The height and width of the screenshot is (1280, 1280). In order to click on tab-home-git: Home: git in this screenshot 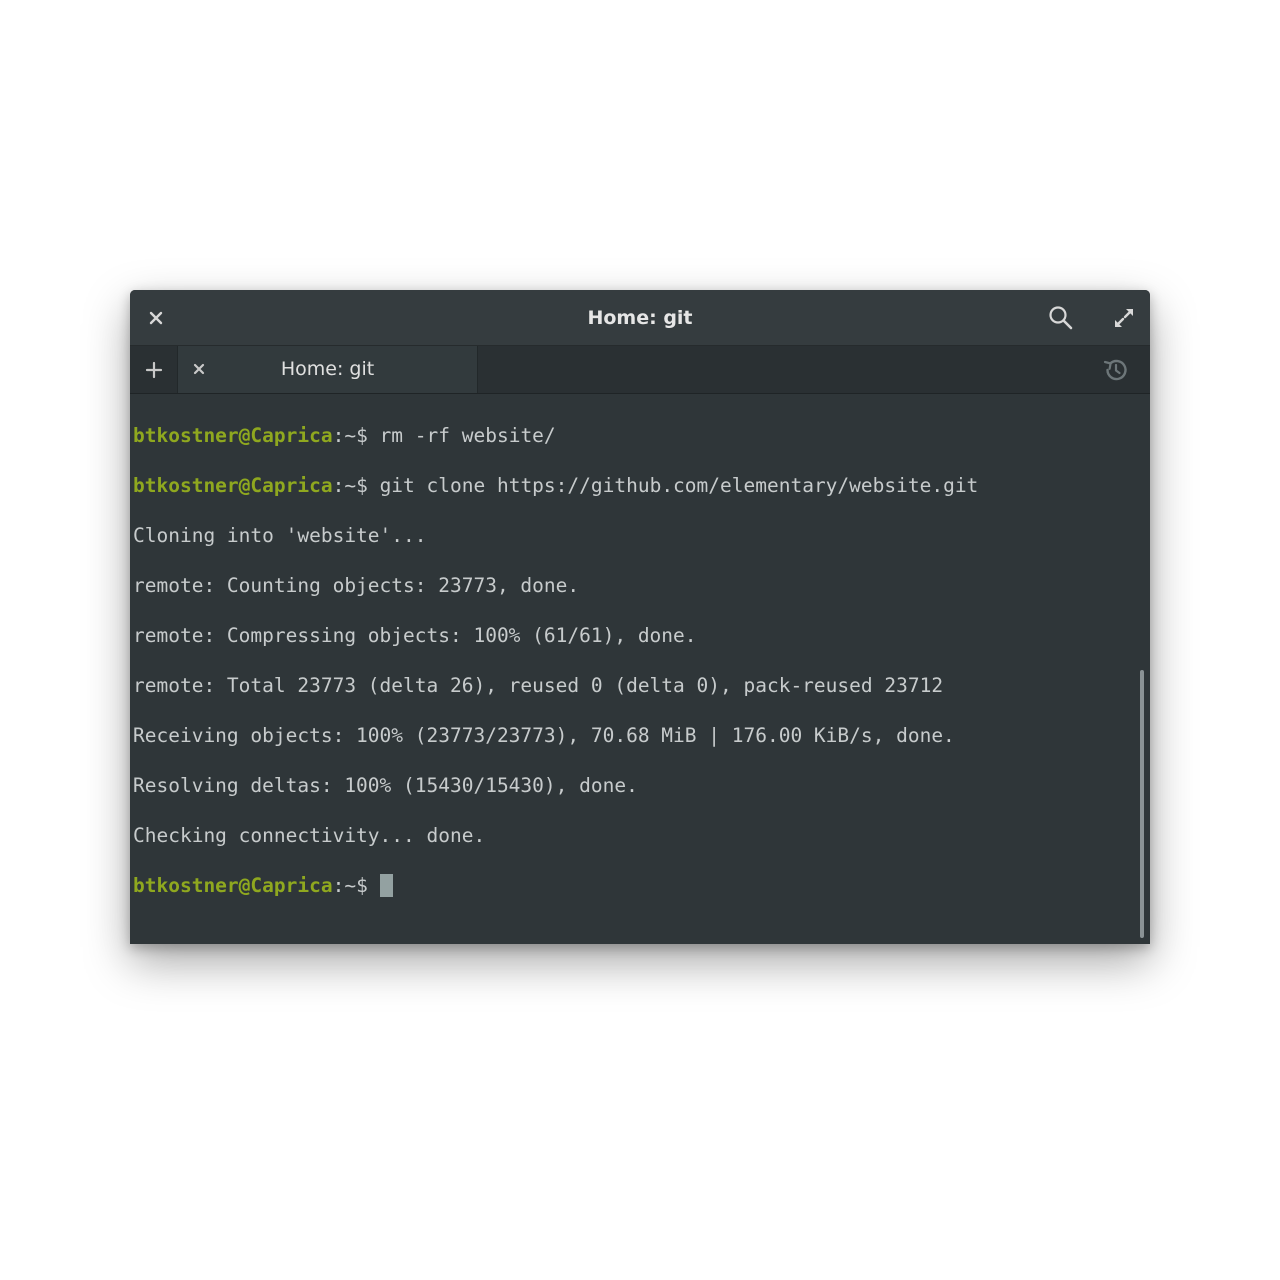, I will do `click(328, 369)`.